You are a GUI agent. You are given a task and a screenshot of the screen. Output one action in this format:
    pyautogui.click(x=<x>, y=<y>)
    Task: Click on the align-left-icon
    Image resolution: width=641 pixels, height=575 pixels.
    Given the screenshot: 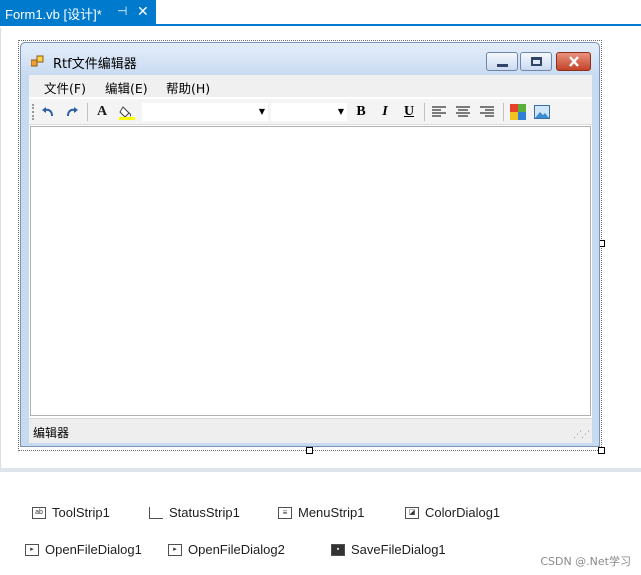 What is the action you would take?
    pyautogui.click(x=439, y=111)
    